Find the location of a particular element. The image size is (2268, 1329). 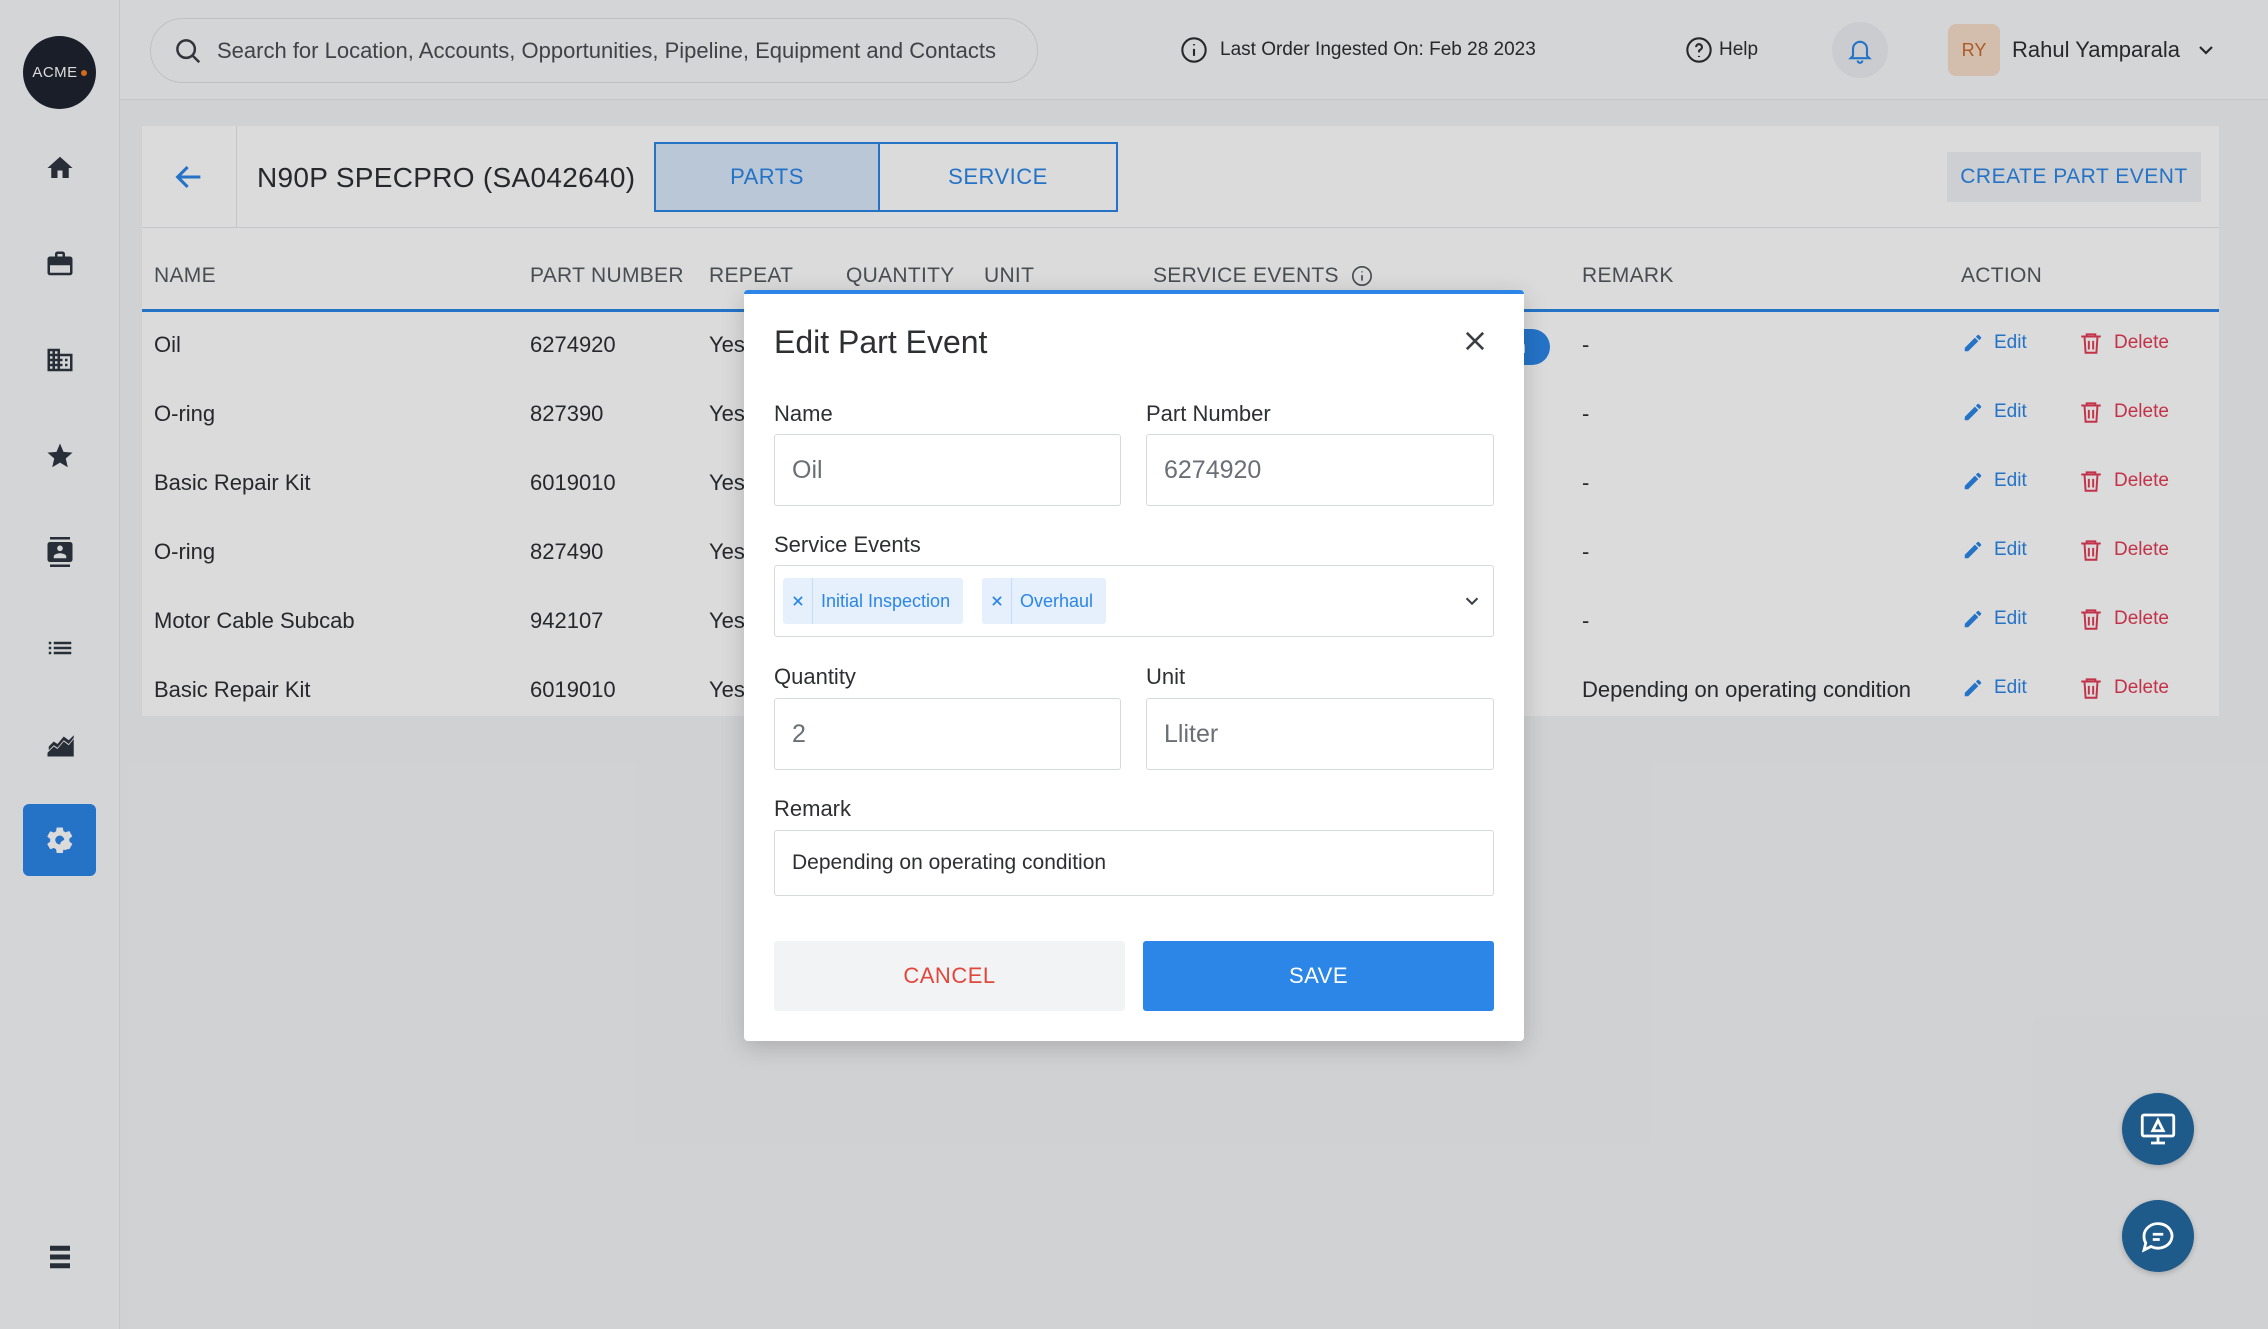

chip-overhaul: Overhaul is located at coordinates (1044, 601).